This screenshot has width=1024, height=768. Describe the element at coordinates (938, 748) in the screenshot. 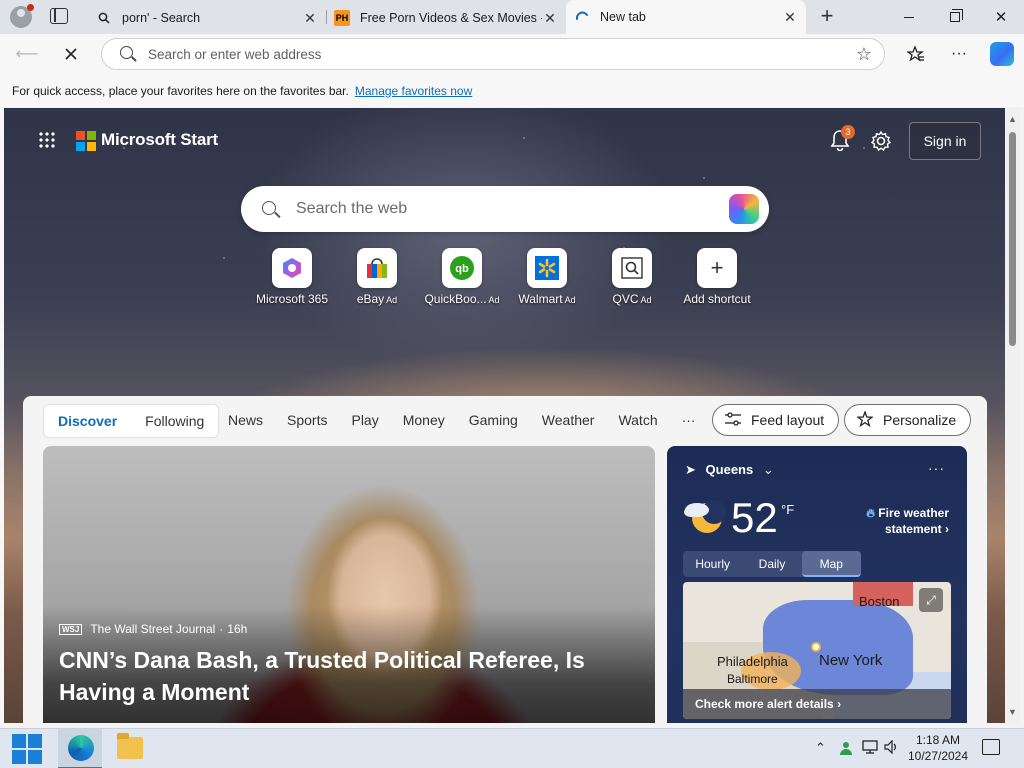

I see `system-clock: 1:18 AM 10/27/2024` at that location.